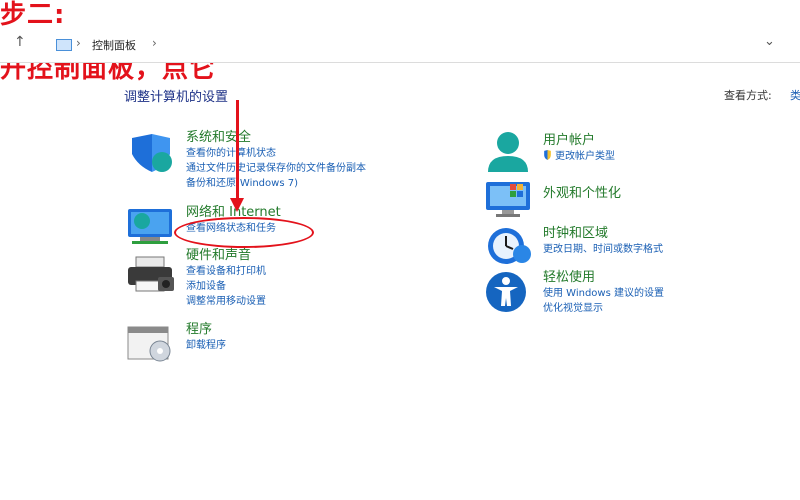 This screenshot has height=500, width=800. I want to click on link-recommended-settings: 使用 Windows 建议的设置, so click(603, 293).